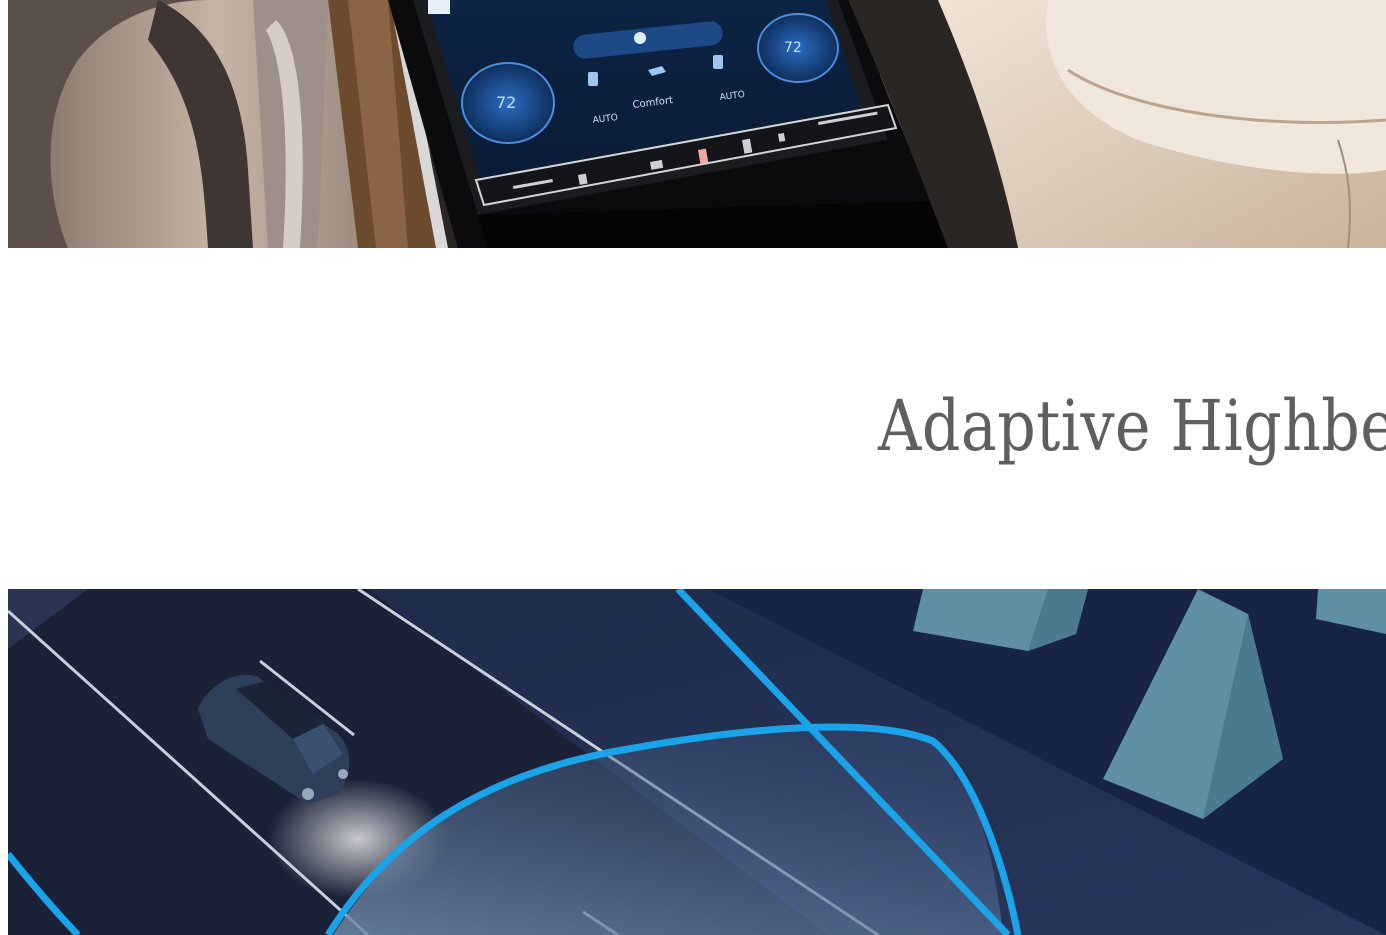 This screenshot has width=1386, height=935. What do you see at coordinates (793, 48) in the screenshot?
I see `temp-right: 72` at bounding box center [793, 48].